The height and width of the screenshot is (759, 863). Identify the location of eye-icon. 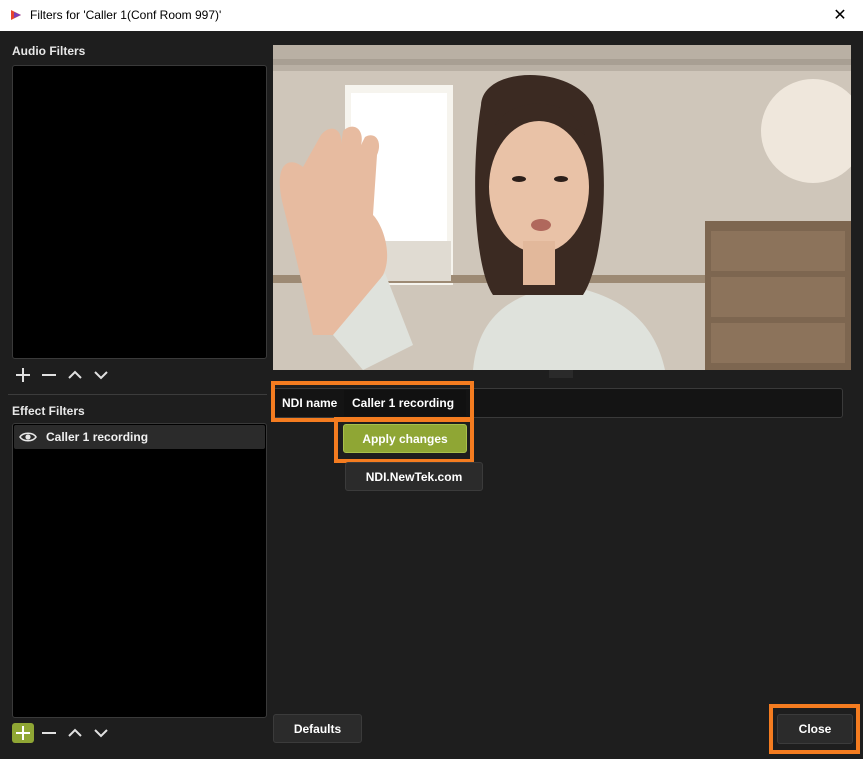
(28, 437).